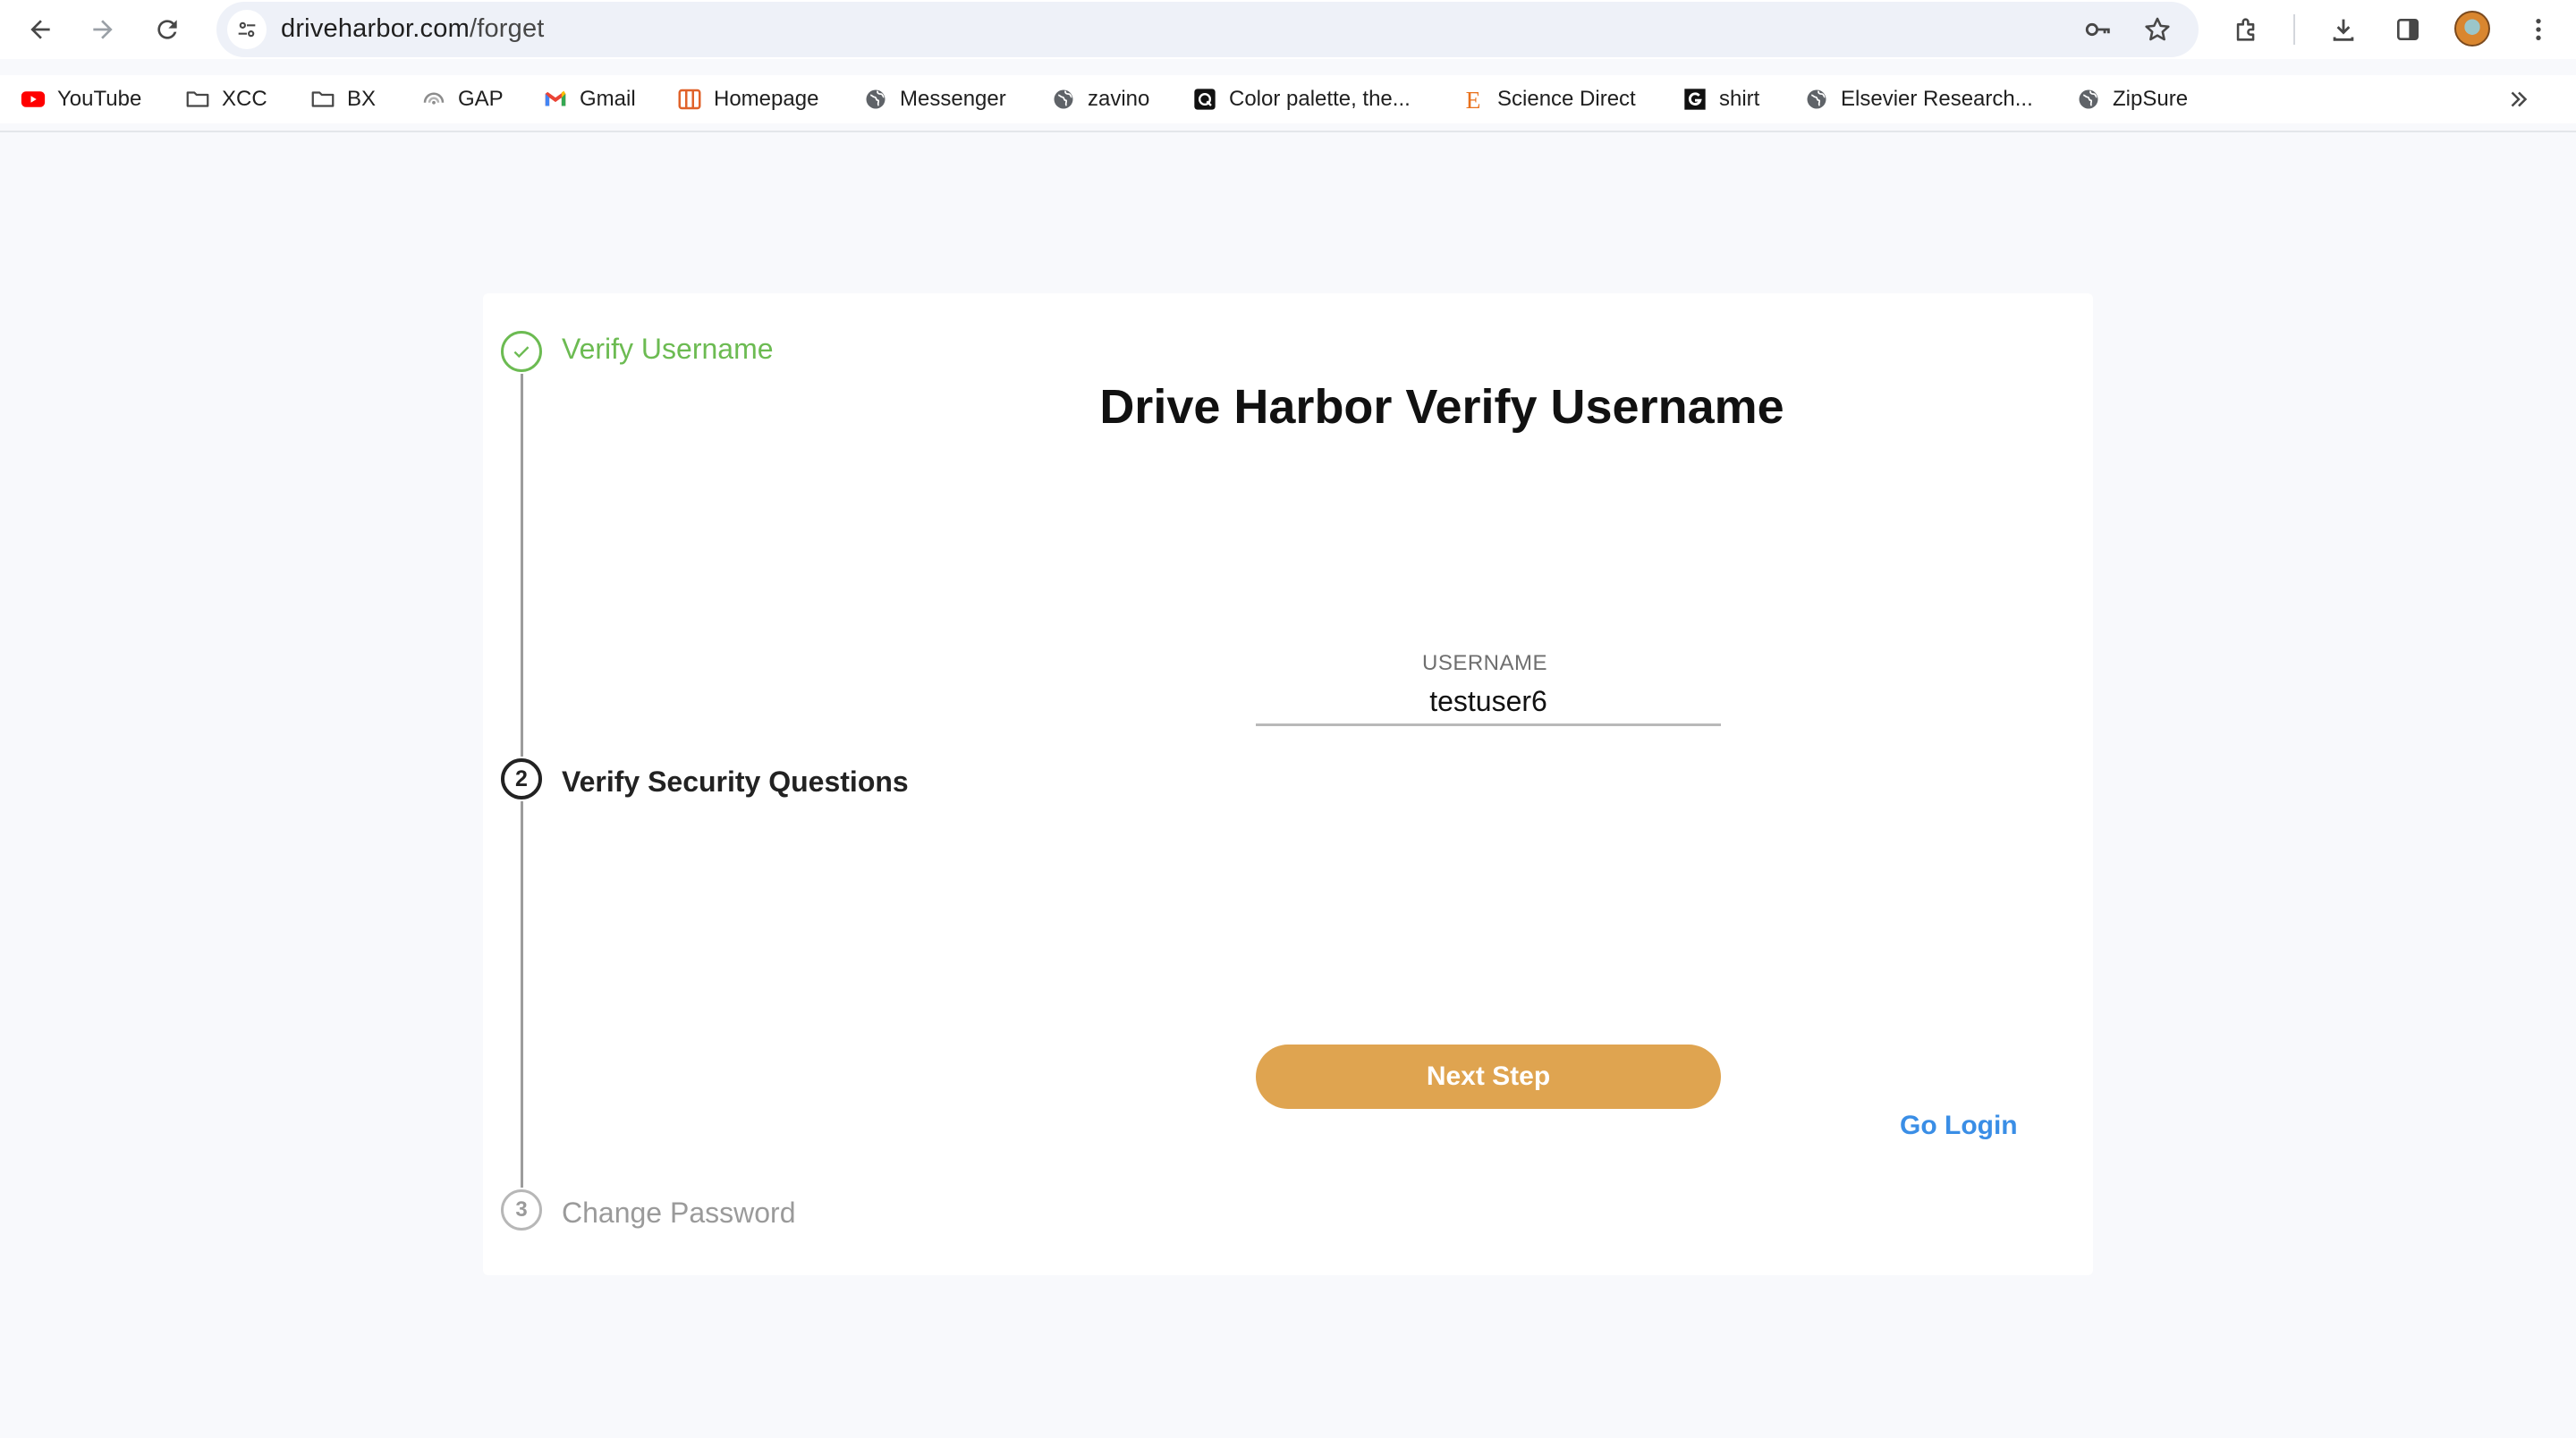  Describe the element at coordinates (481, 99) in the screenshot. I see `bookmark-label: GAP` at that location.